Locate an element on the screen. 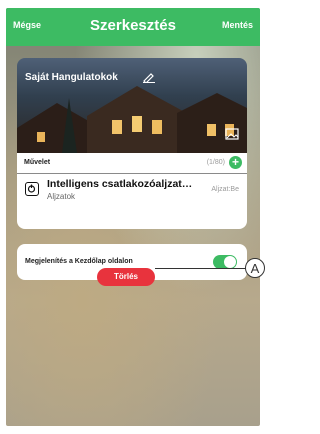 The width and height of the screenshot is (320, 434). save-button: Mentés is located at coordinates (237, 25).